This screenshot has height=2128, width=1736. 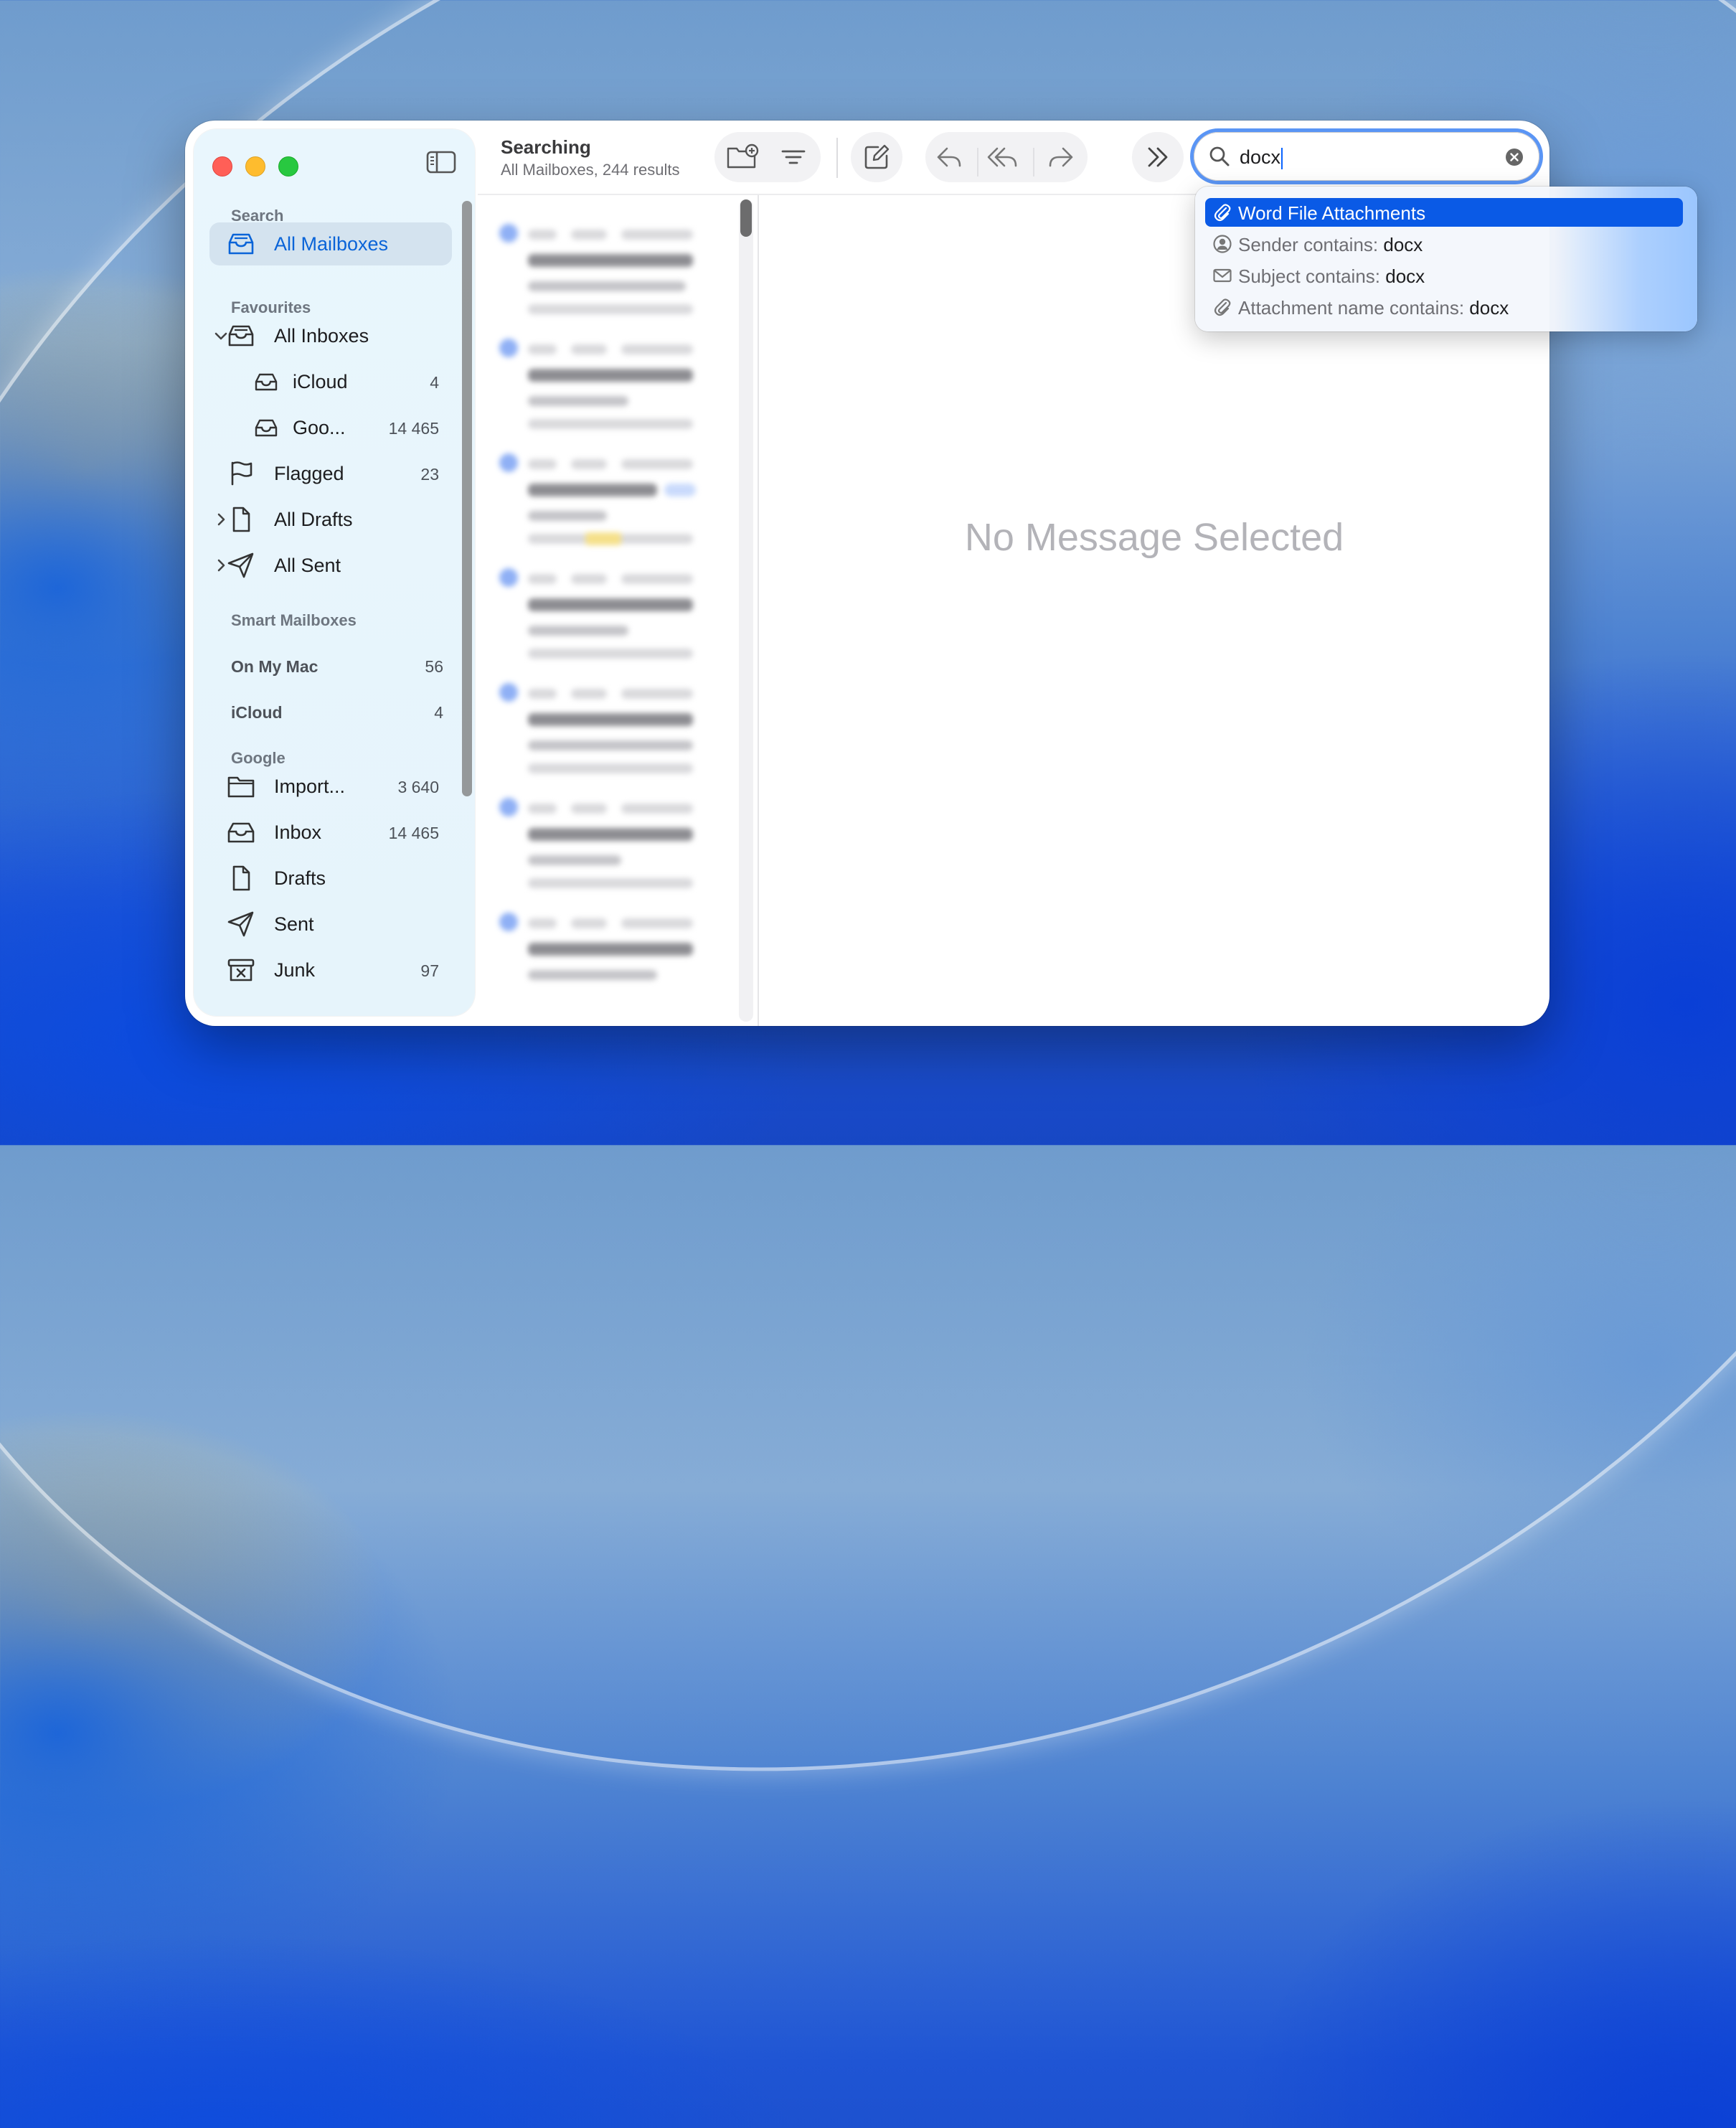 I want to click on search-query: docx, so click(x=1260, y=157).